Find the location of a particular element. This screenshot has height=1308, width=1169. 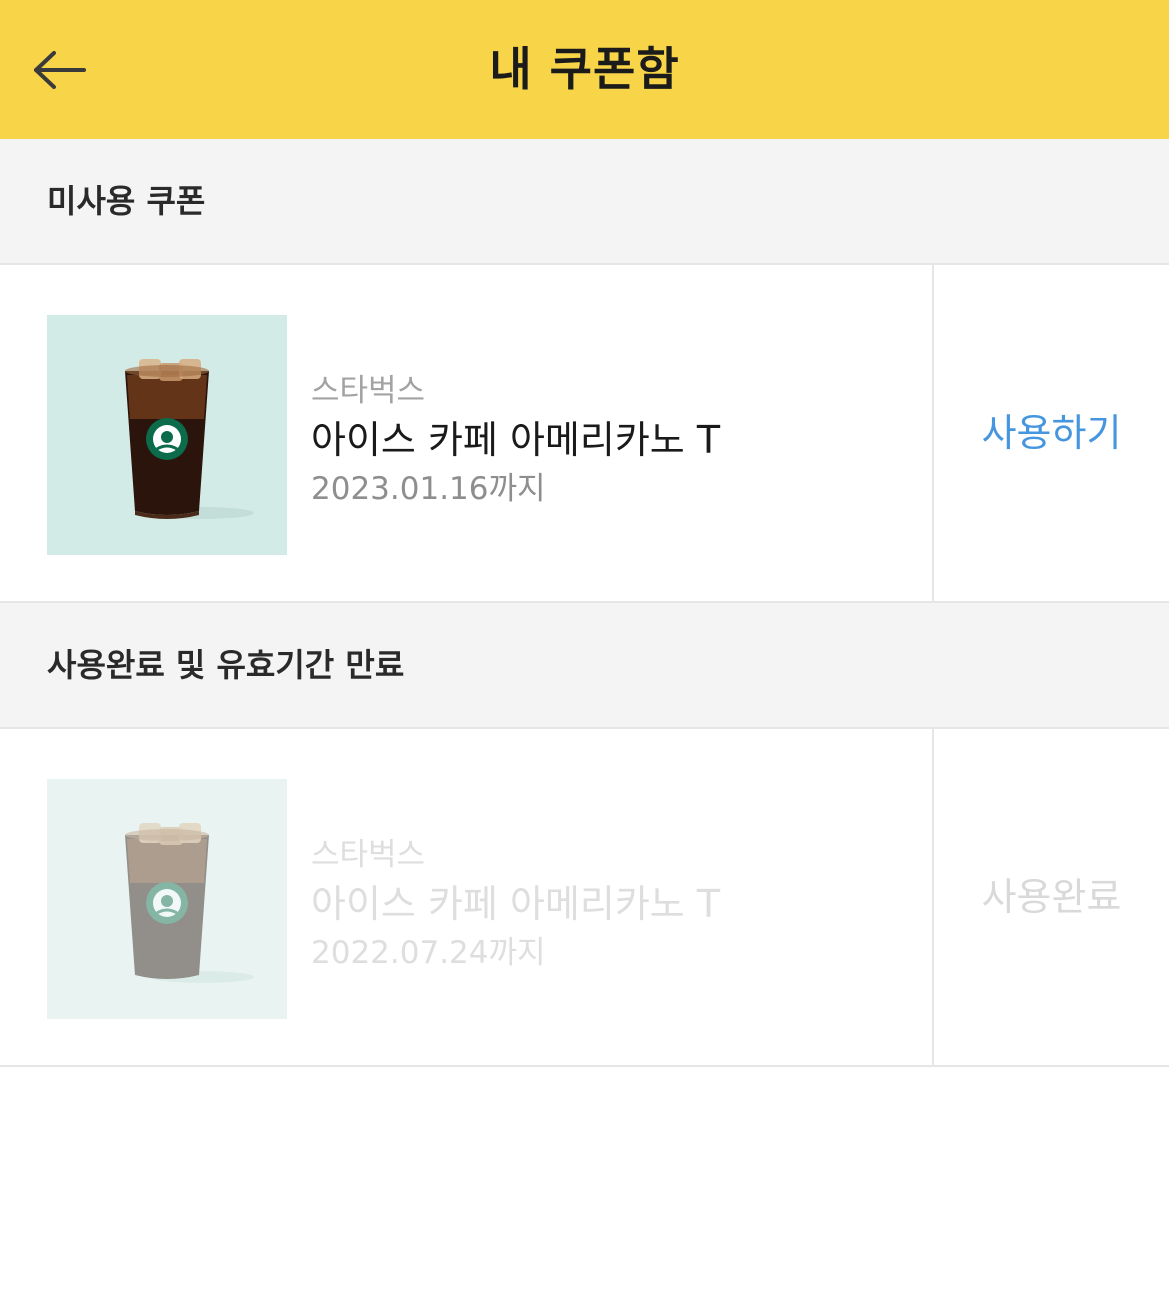

use-coupon-button: 사용하기 is located at coordinates (1051, 433).